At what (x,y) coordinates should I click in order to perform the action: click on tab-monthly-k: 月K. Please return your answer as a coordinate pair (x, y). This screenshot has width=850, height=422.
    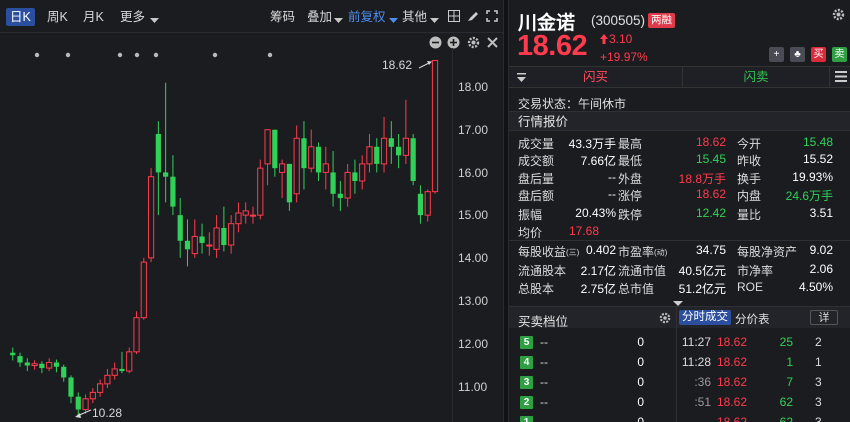
    Looking at the image, I should click on (93, 17).